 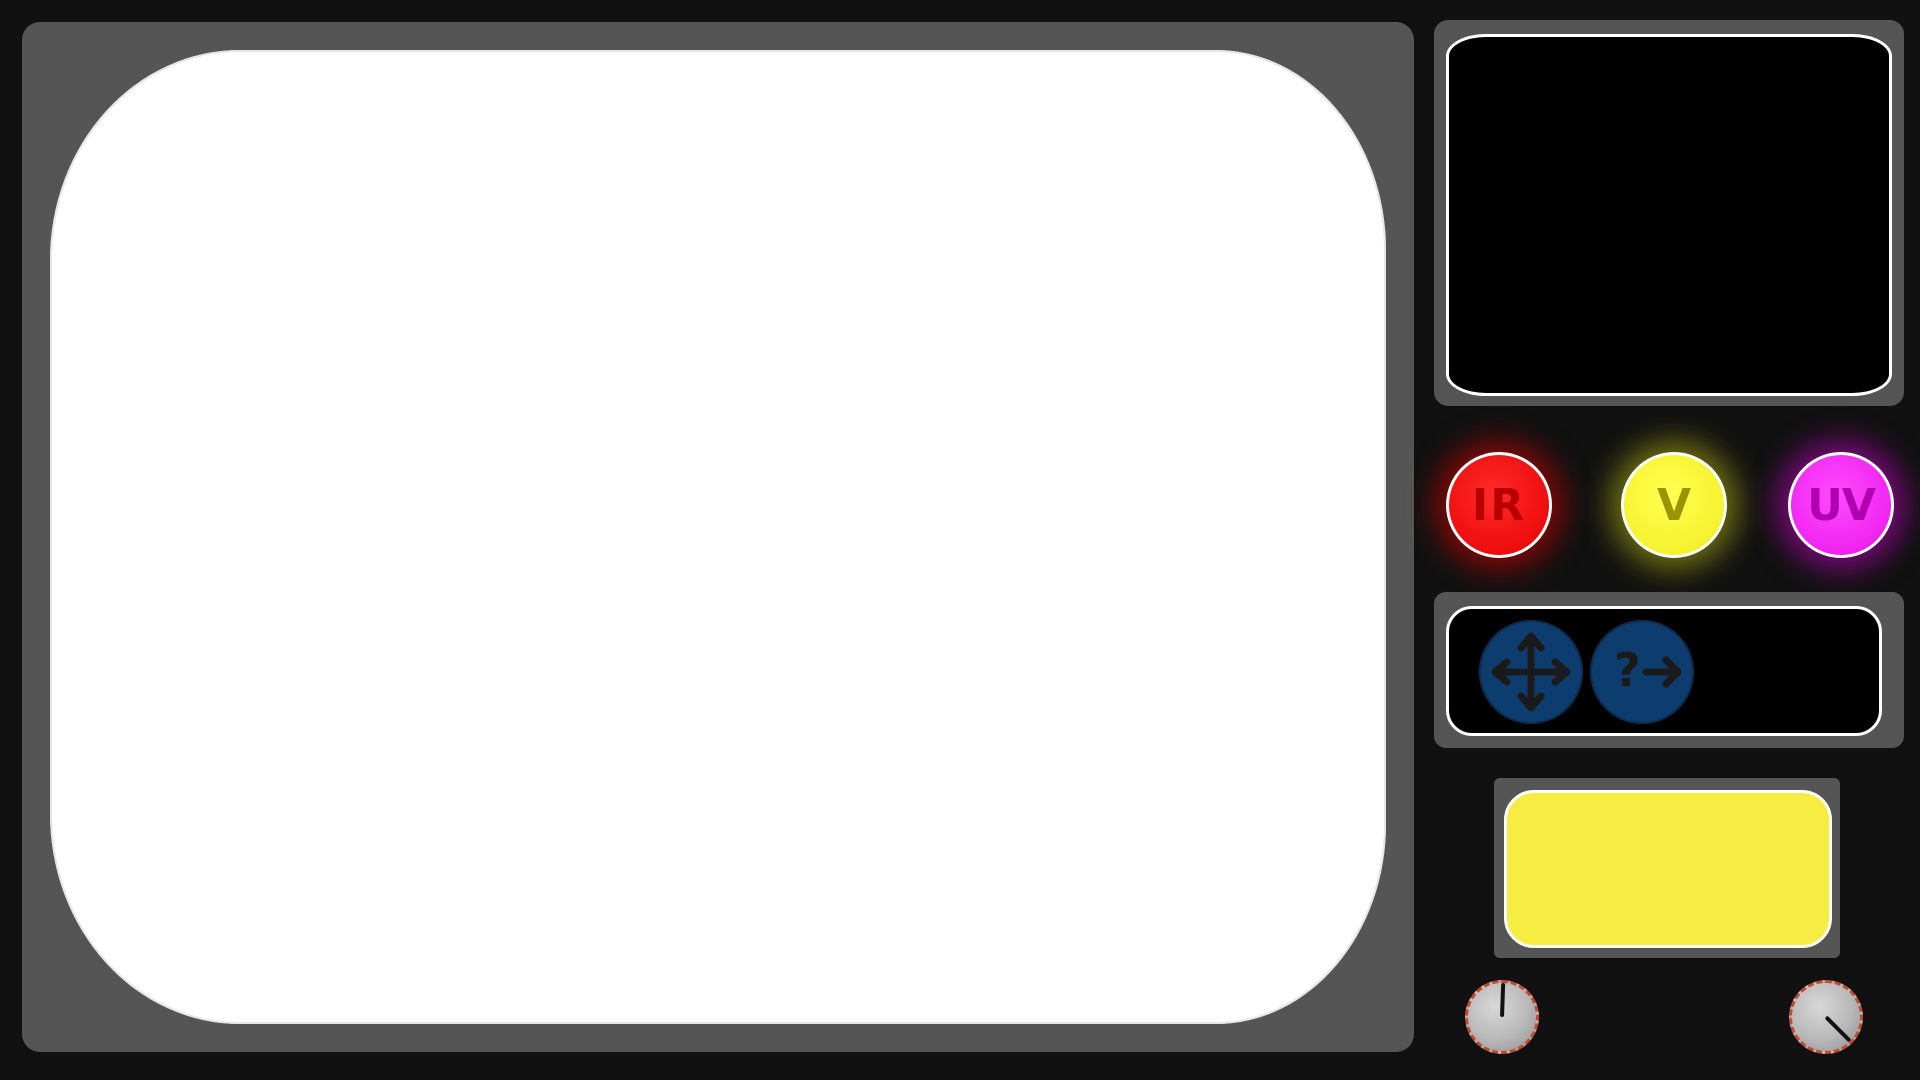 I want to click on inspect-tool-button: ?, so click(x=1642, y=672).